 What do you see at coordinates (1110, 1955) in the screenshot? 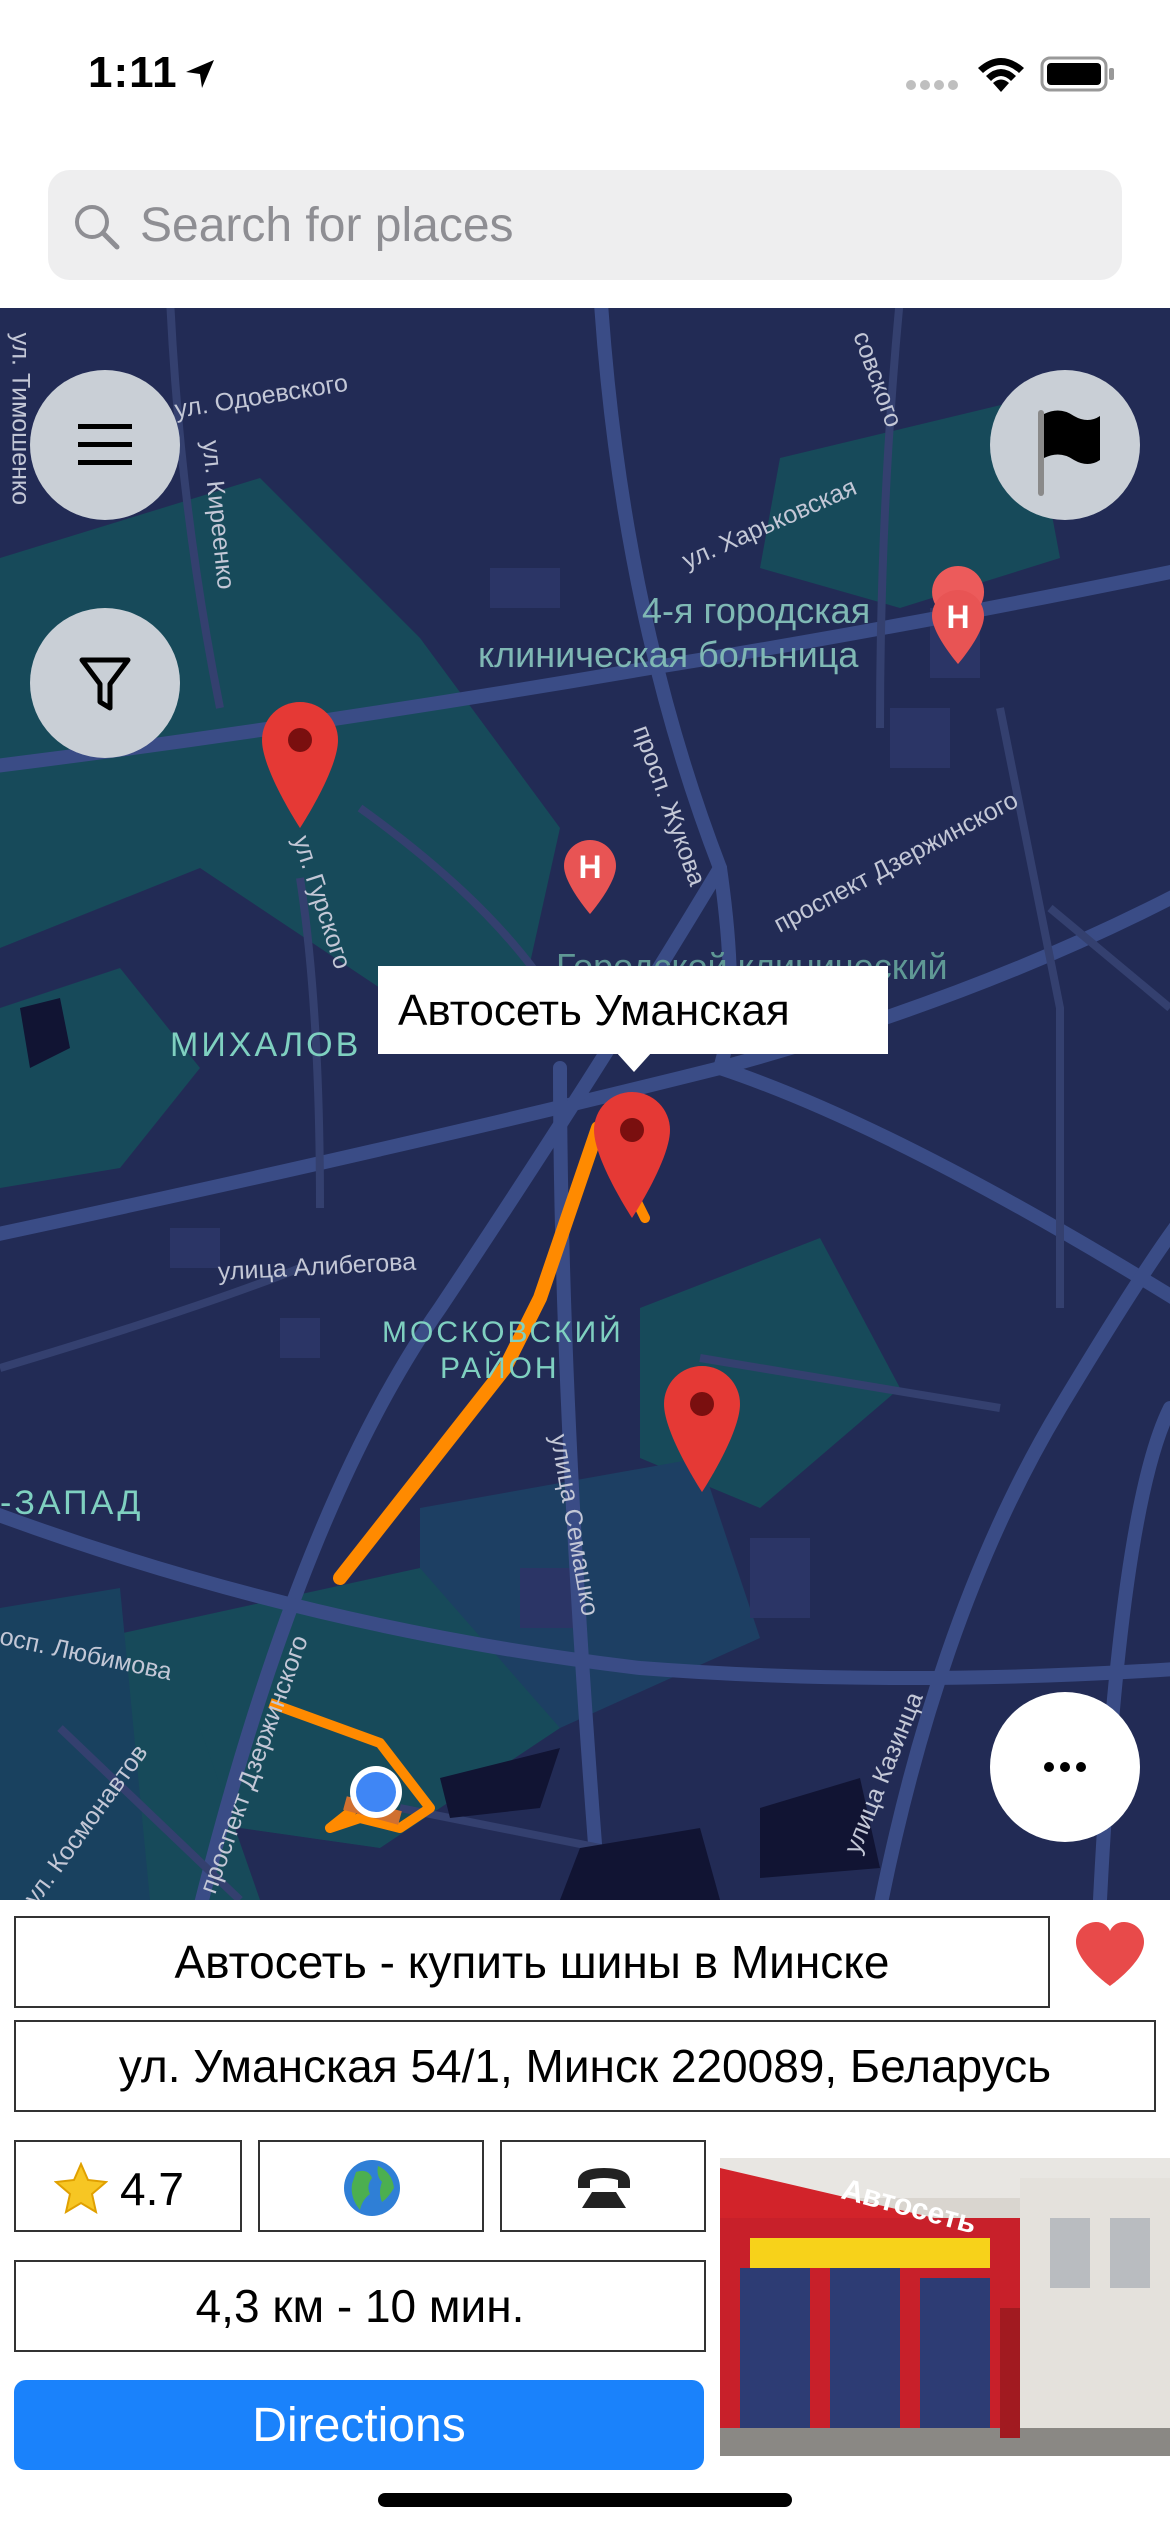
I see `favorite-heart-icon` at bounding box center [1110, 1955].